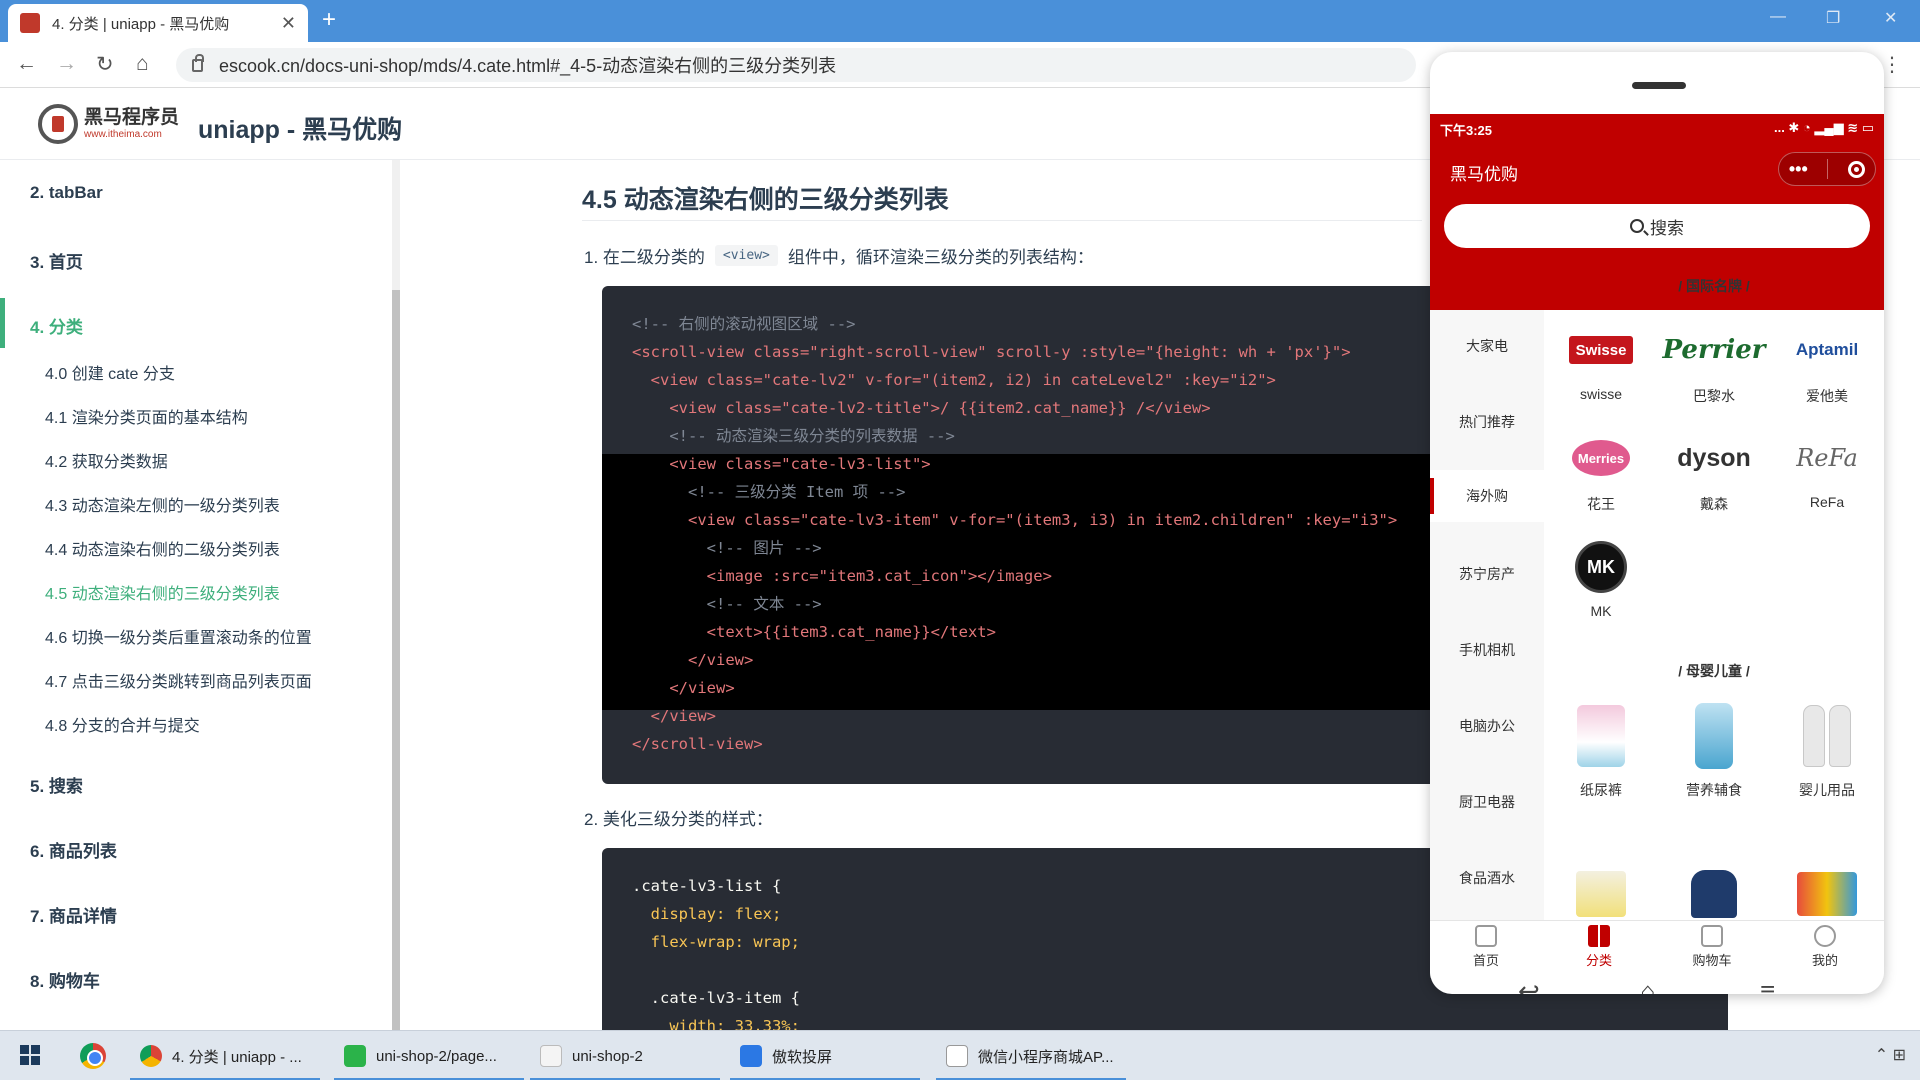 The width and height of the screenshot is (1920, 1080). I want to click on system-tray-icons: ⌃ ⊞, so click(1890, 1055).